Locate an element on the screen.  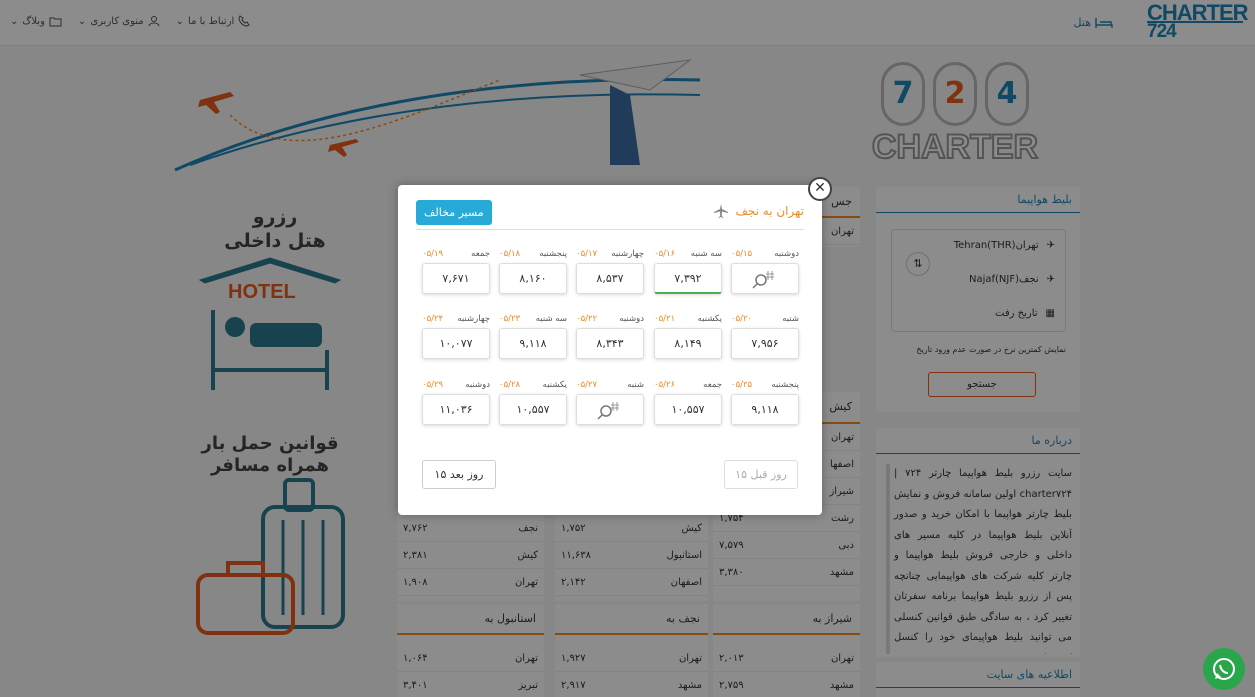
calendar-day: یکشنبه ۰۵/۲۸ ۱۰,۵۵۷ is located at coordinates (533, 402).